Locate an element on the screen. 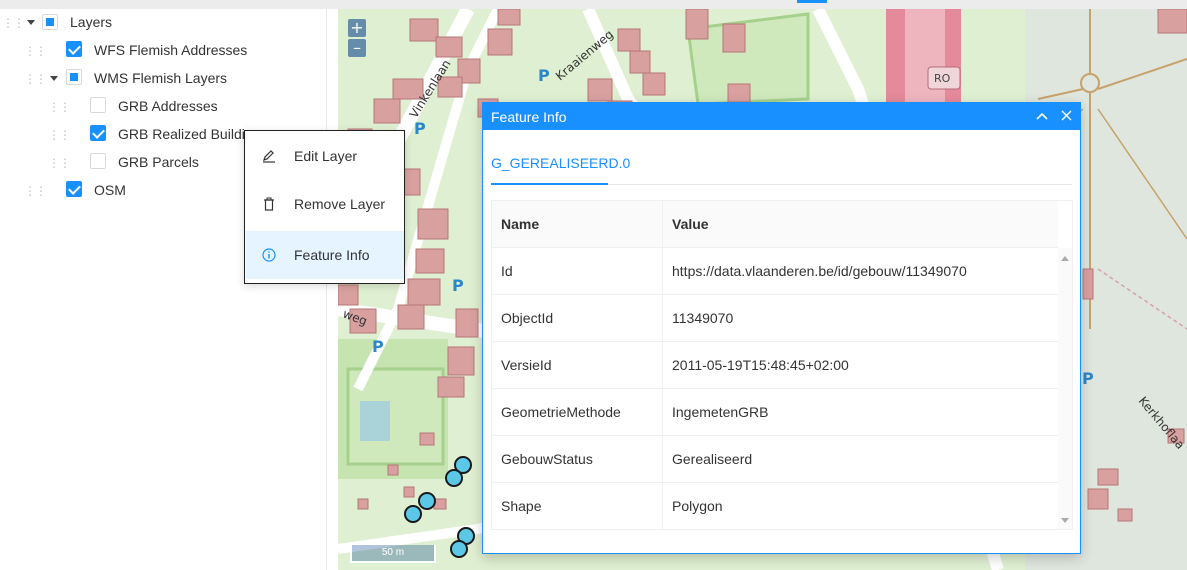 This screenshot has width=1187, height=570. attr-name: Id is located at coordinates (577, 271).